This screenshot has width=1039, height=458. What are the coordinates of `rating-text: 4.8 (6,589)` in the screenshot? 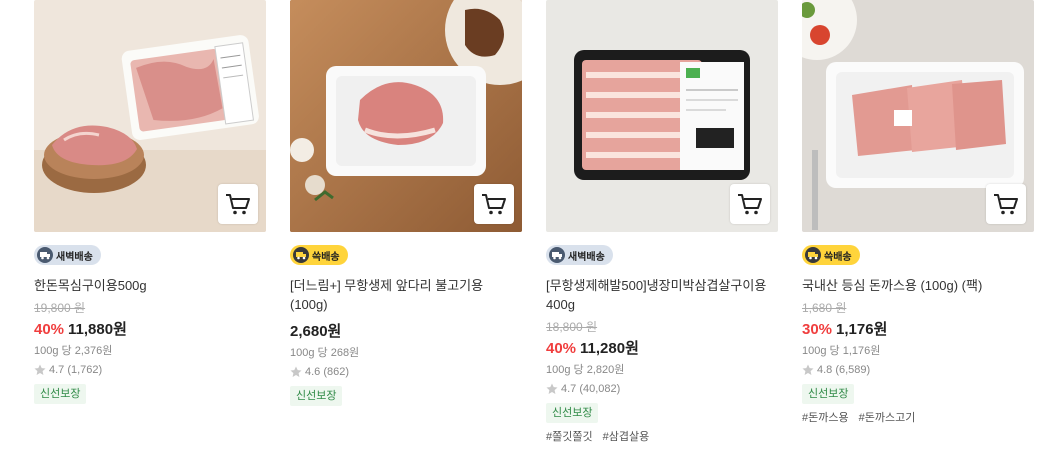 It's located at (844, 370).